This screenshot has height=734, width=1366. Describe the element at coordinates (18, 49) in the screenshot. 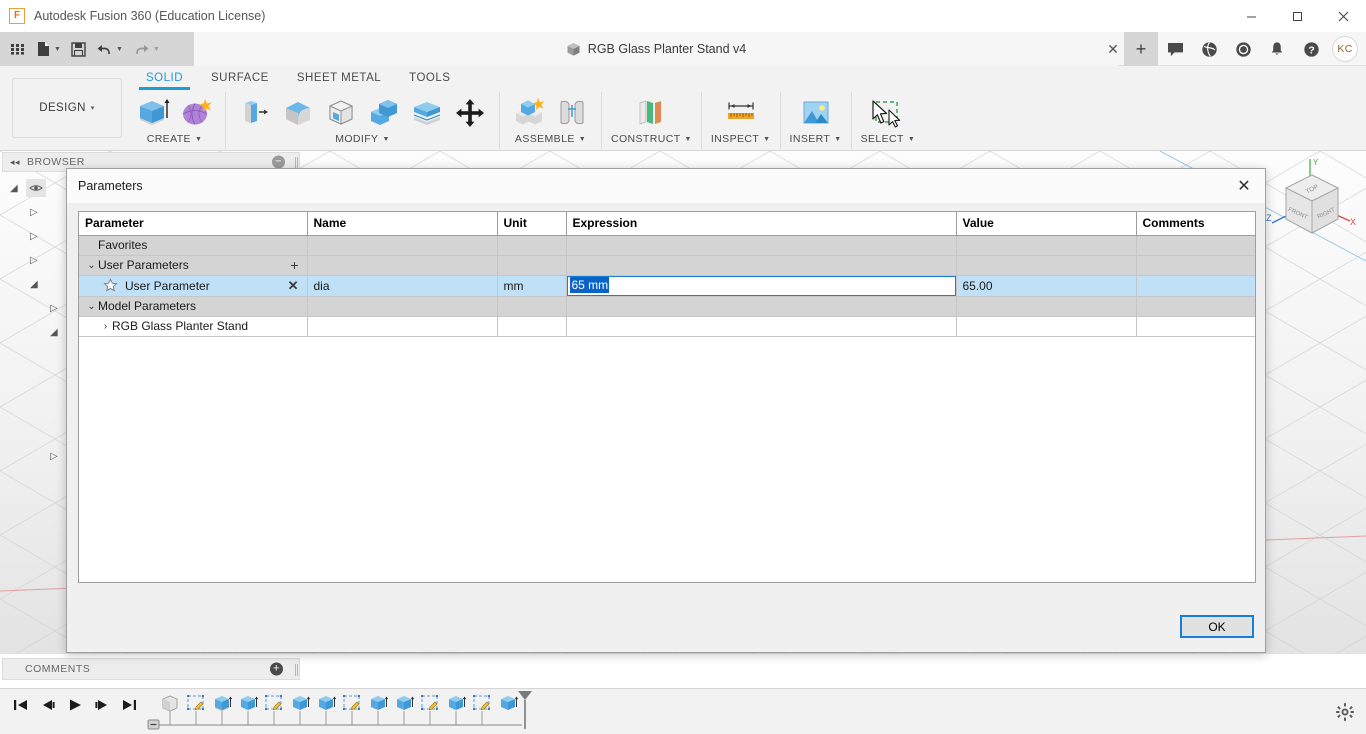

I see `app-grid-icon` at that location.